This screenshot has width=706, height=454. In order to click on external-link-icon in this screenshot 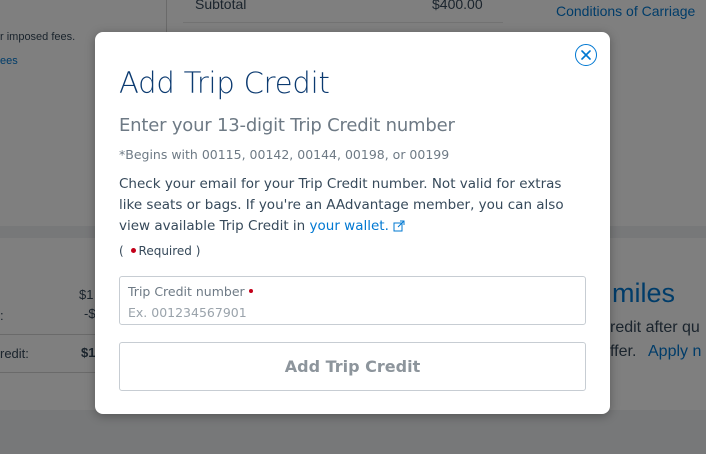, I will do `click(399, 226)`.